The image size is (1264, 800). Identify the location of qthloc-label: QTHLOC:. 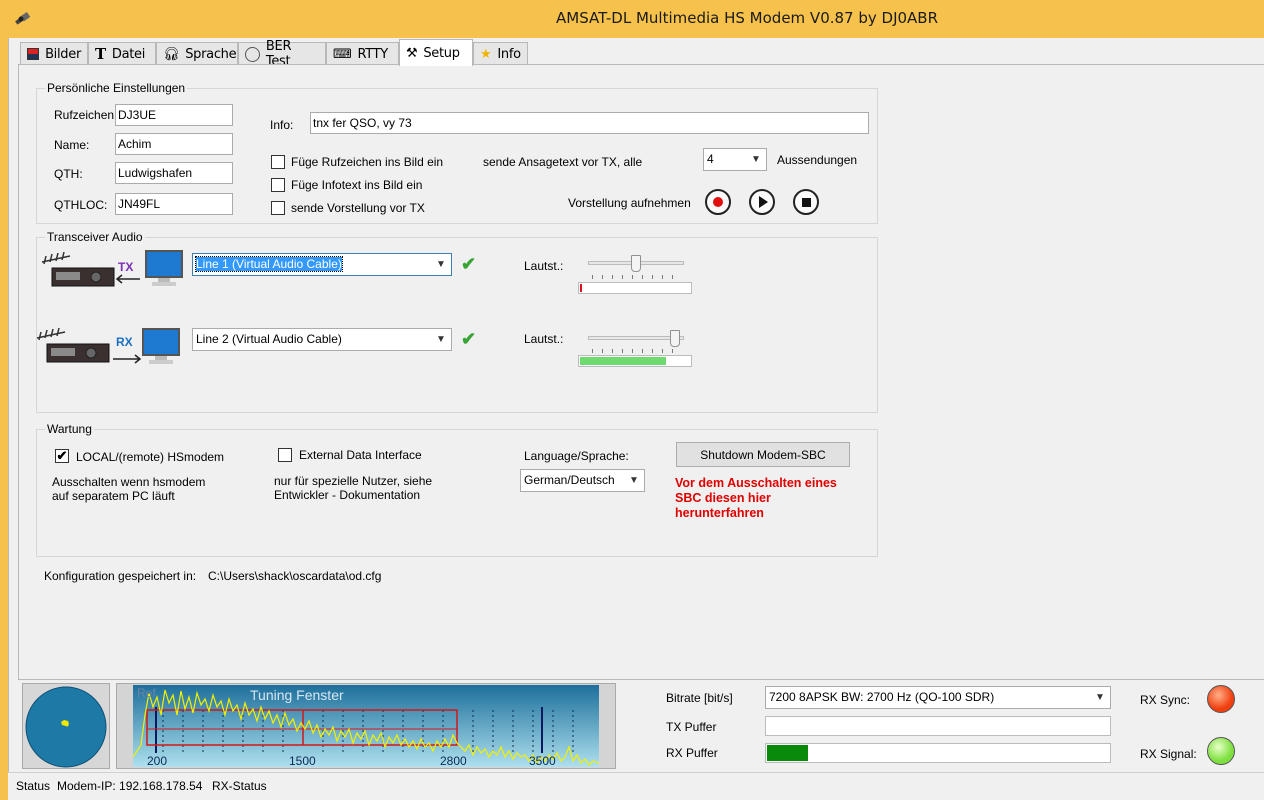
(81, 205).